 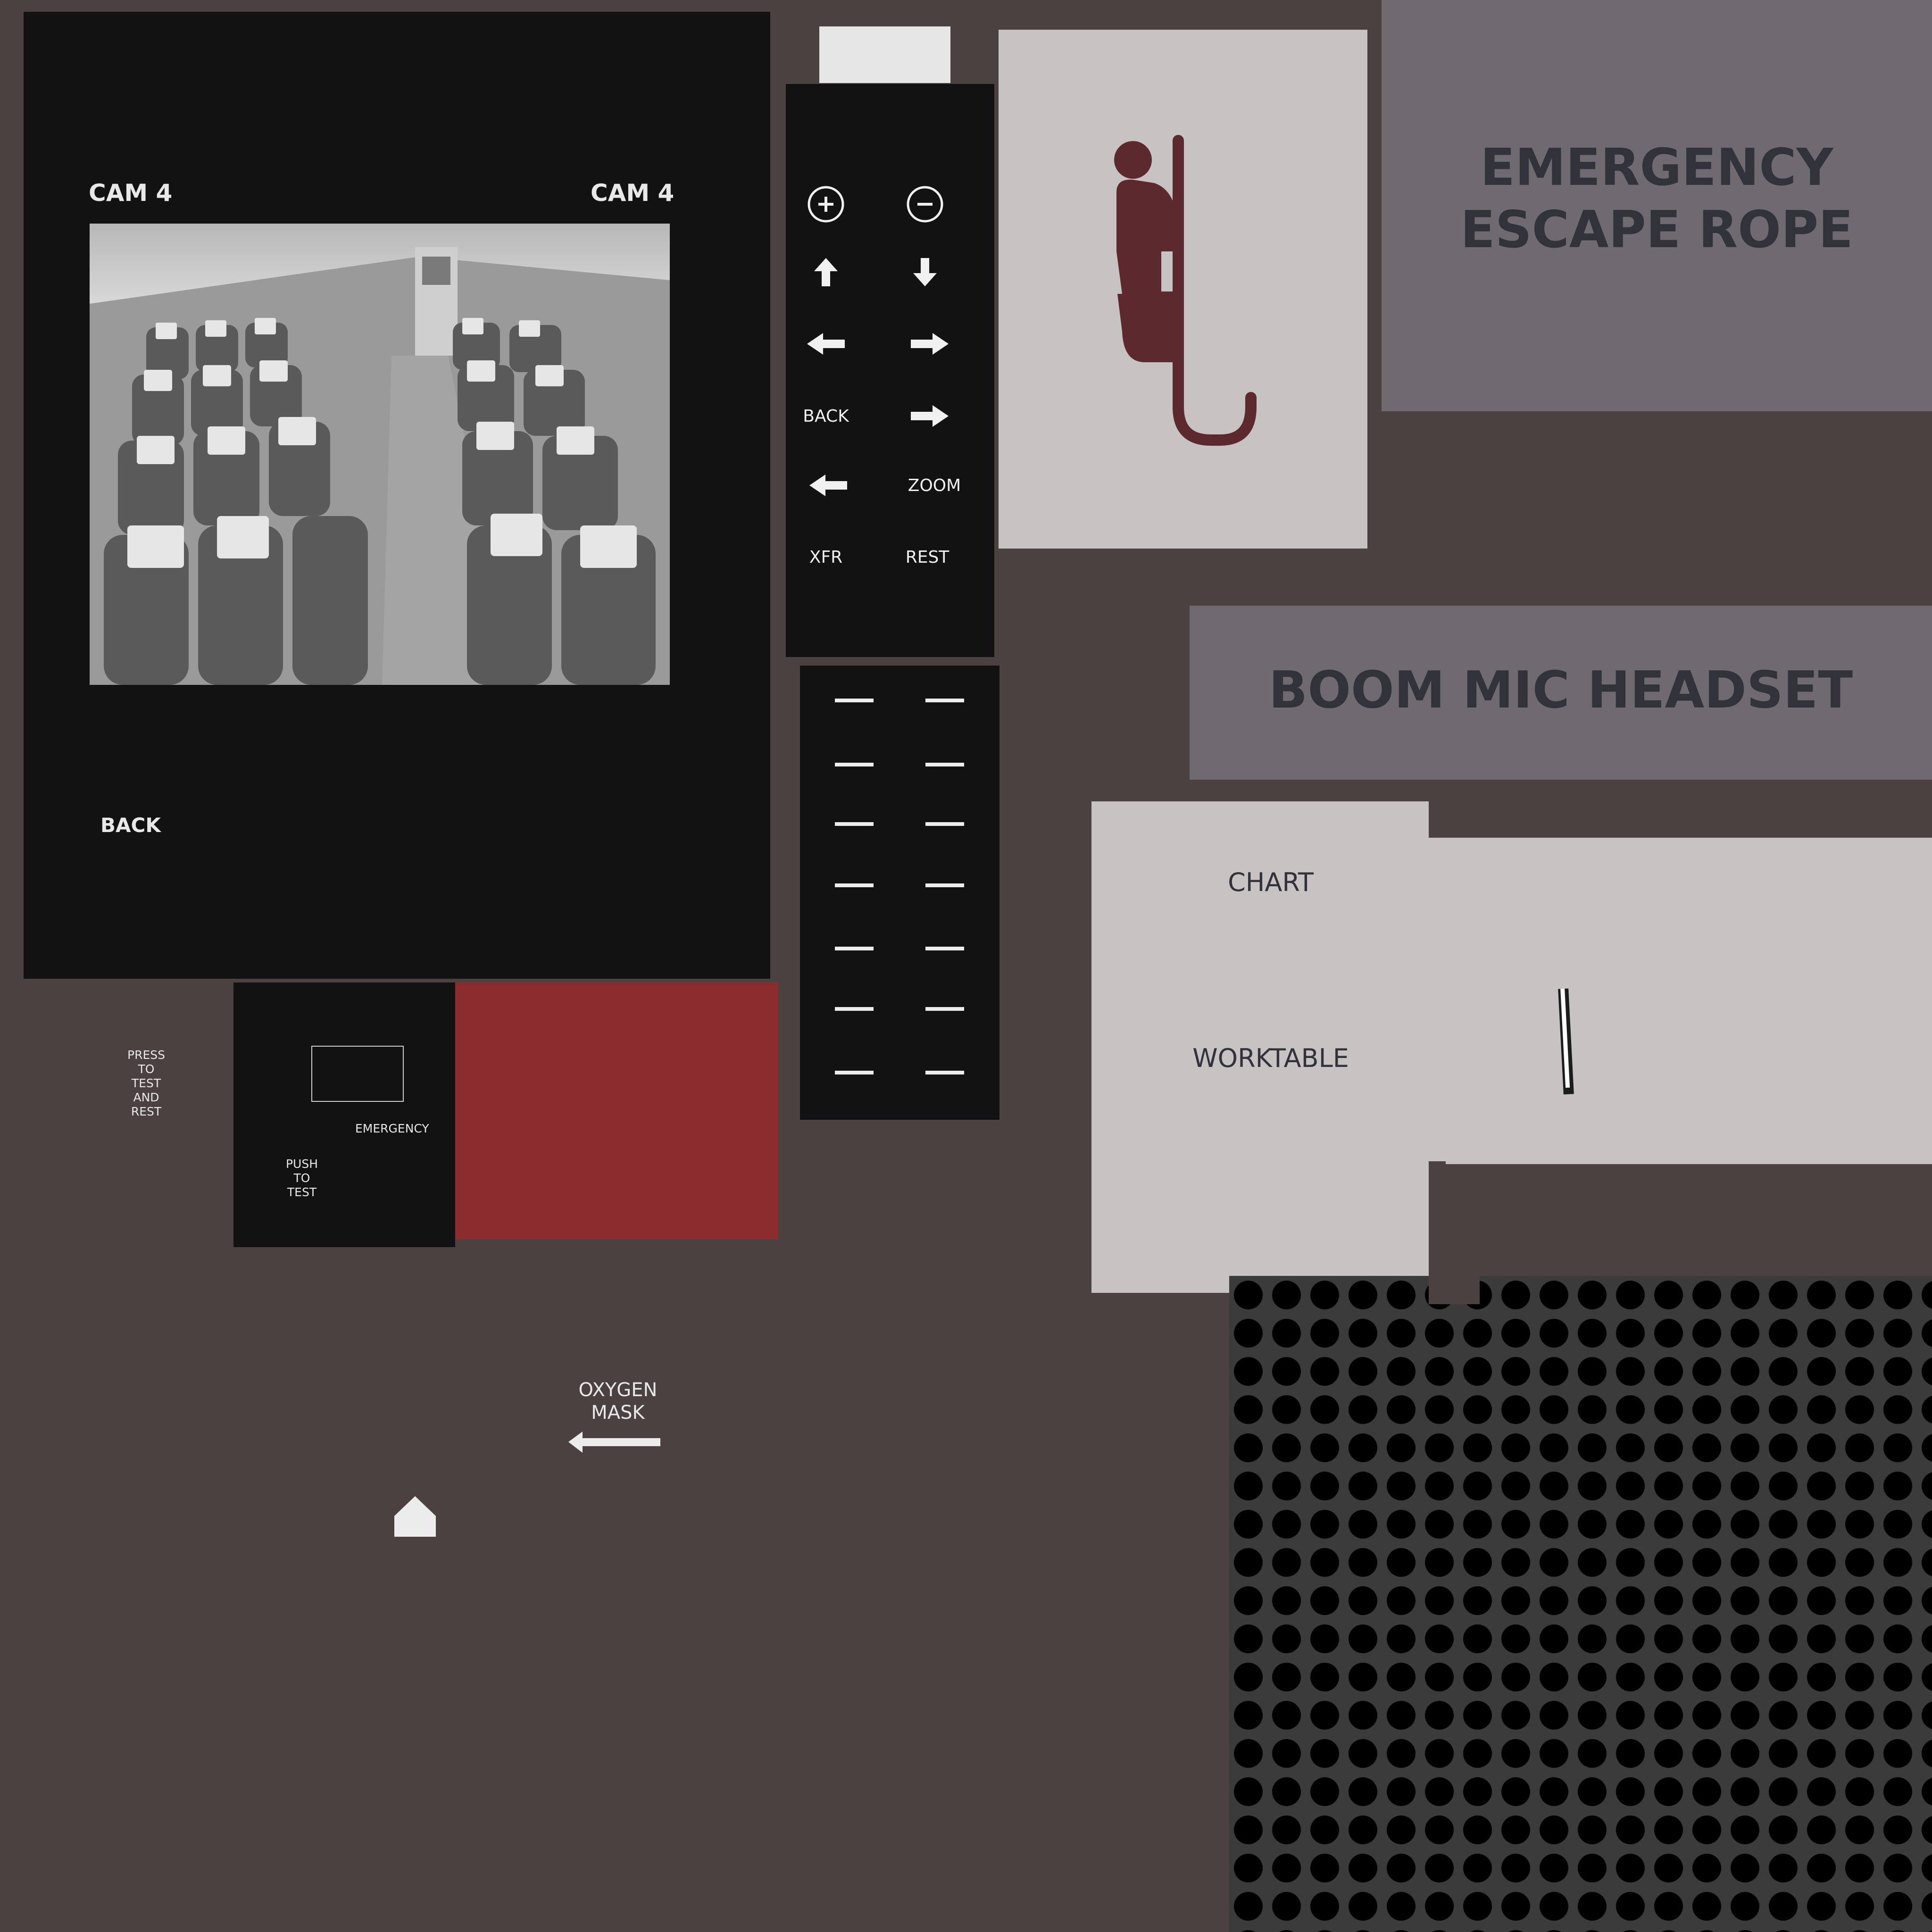 I want to click on next-right-button, so click(x=930, y=416).